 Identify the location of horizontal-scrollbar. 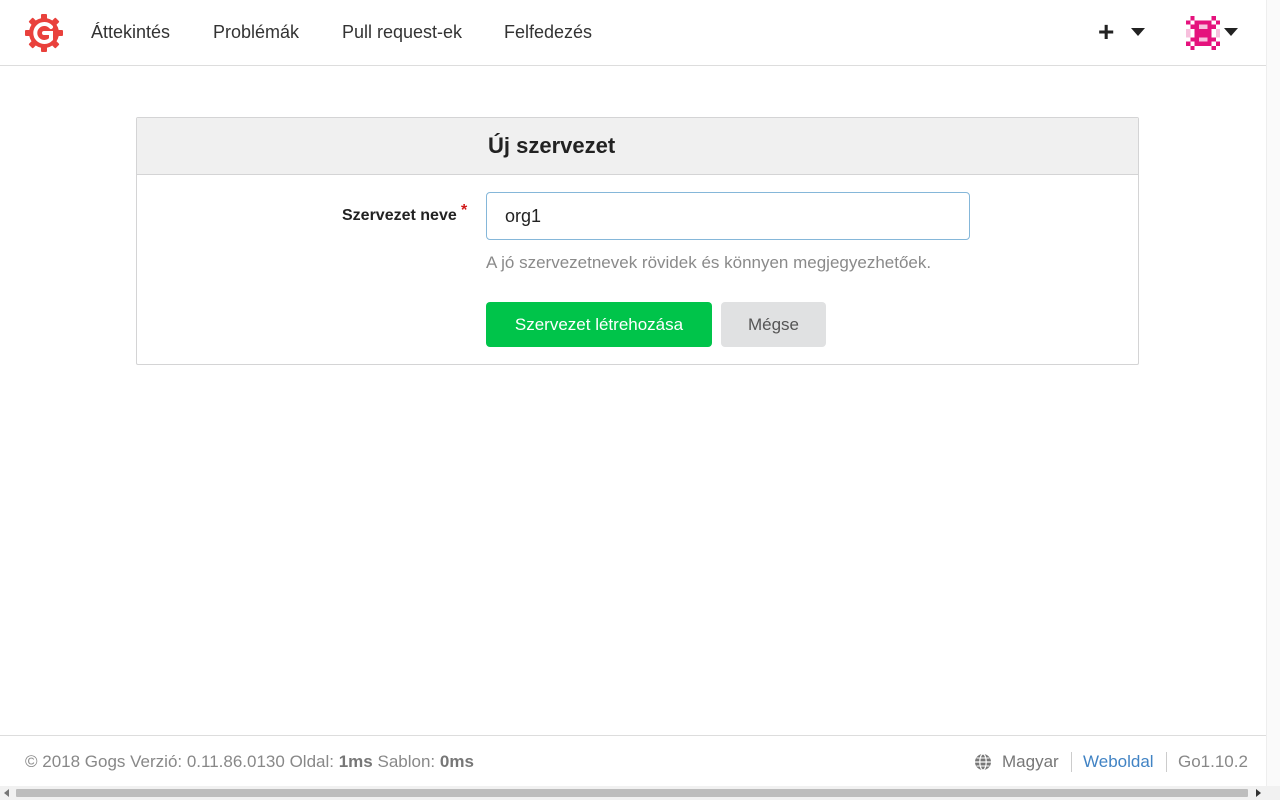
(640, 793).